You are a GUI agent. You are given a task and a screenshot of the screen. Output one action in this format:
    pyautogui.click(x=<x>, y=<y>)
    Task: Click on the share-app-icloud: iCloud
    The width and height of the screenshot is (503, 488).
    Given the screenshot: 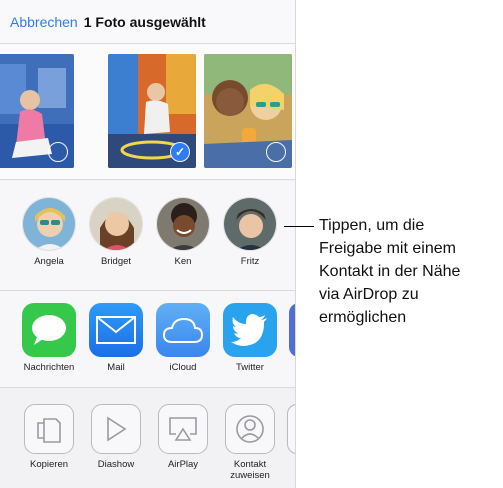 What is the action you would take?
    pyautogui.click(x=183, y=338)
    